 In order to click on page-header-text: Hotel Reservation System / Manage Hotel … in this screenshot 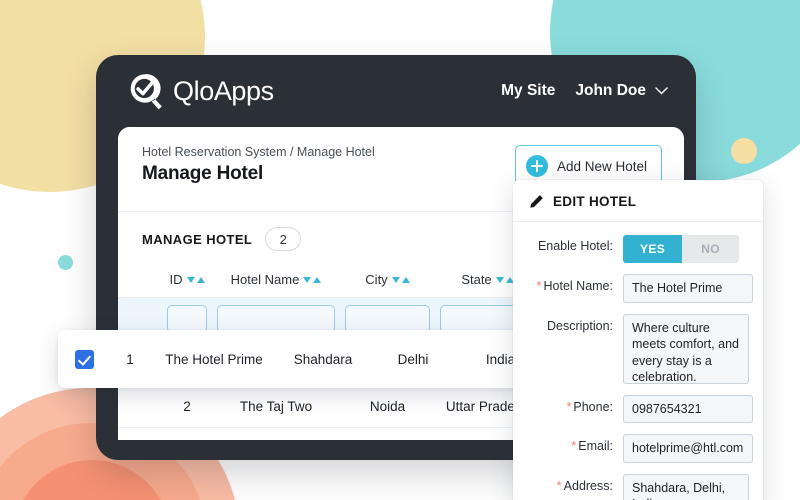, I will do `click(258, 165)`.